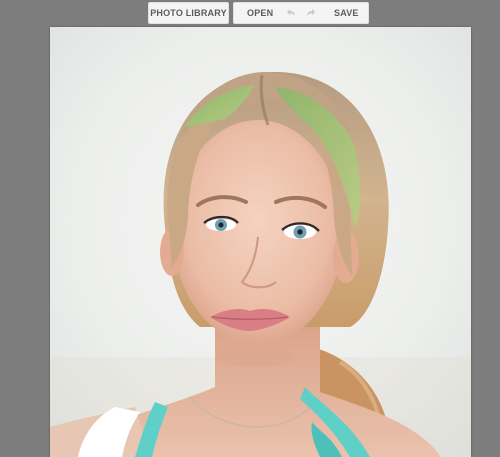 This screenshot has width=500, height=457. I want to click on editor-toolbar: PHOTO LIBRARY OPEN SAVE, so click(250, 13).